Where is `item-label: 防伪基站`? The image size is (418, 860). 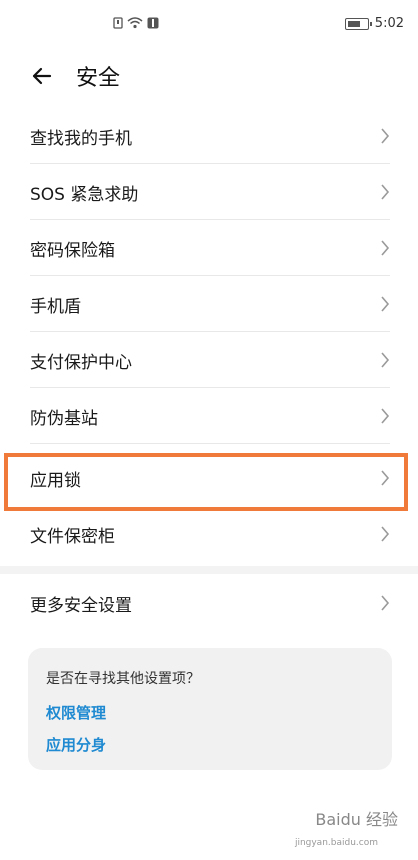
item-label: 防伪基站 is located at coordinates (64, 419).